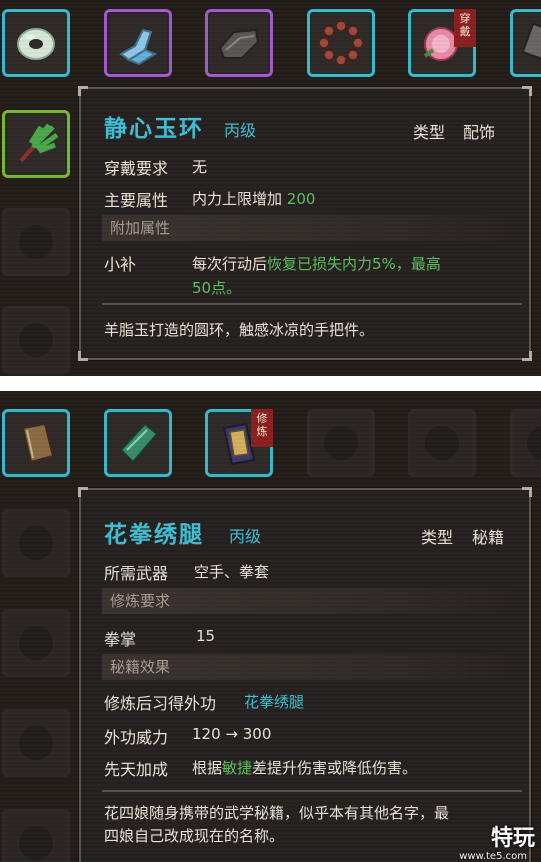 This screenshot has height=862, width=541. What do you see at coordinates (512, 838) in the screenshot?
I see `site-watermark: 特玩` at bounding box center [512, 838].